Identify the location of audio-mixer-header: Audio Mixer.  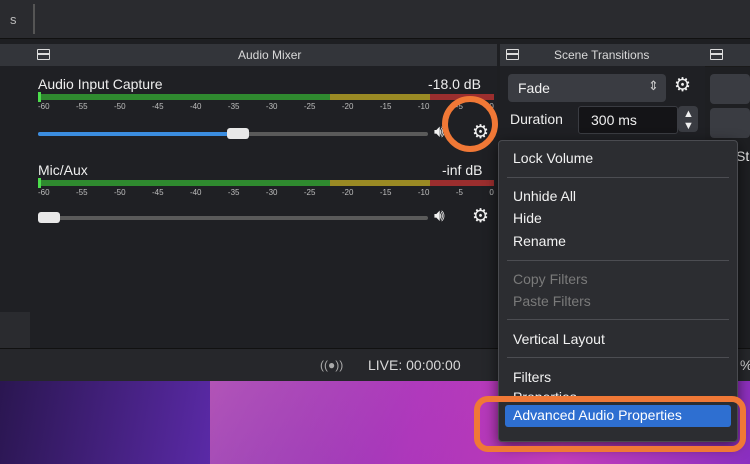
(248, 55).